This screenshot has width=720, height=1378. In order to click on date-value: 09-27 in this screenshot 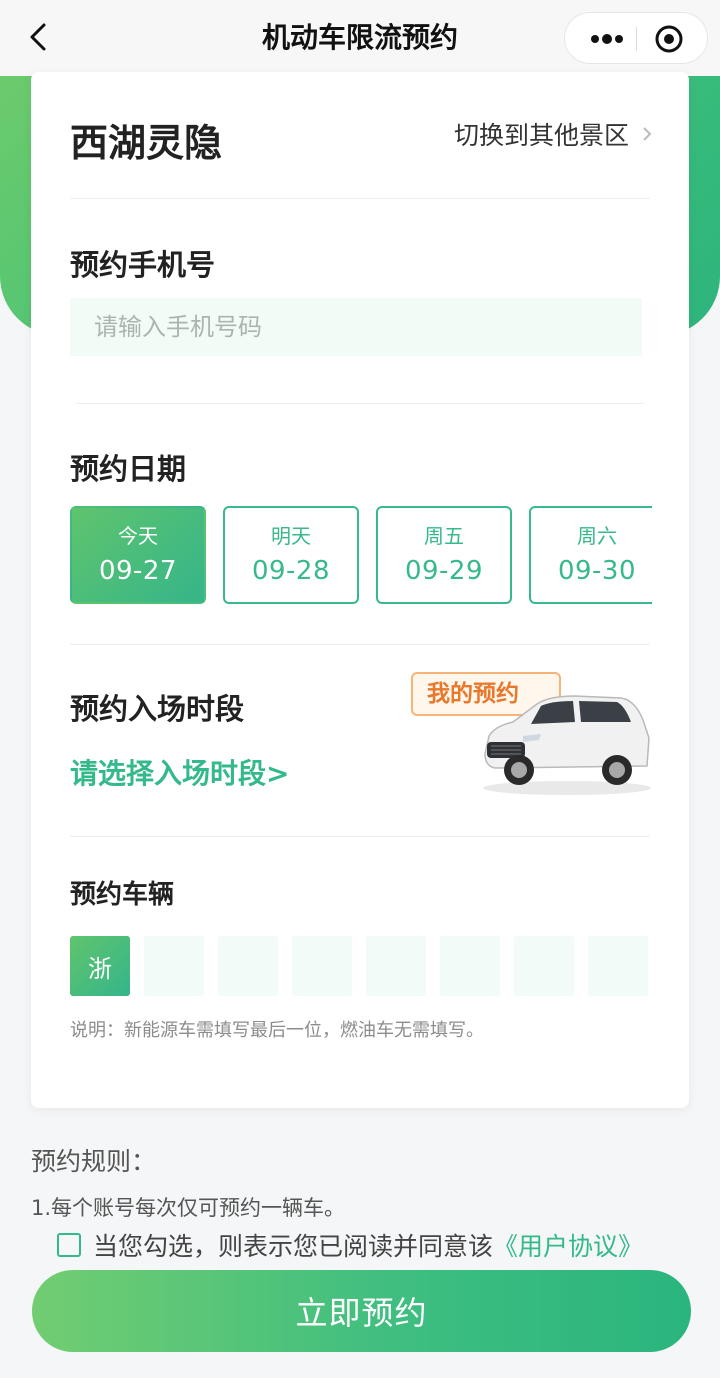, I will do `click(138, 571)`.